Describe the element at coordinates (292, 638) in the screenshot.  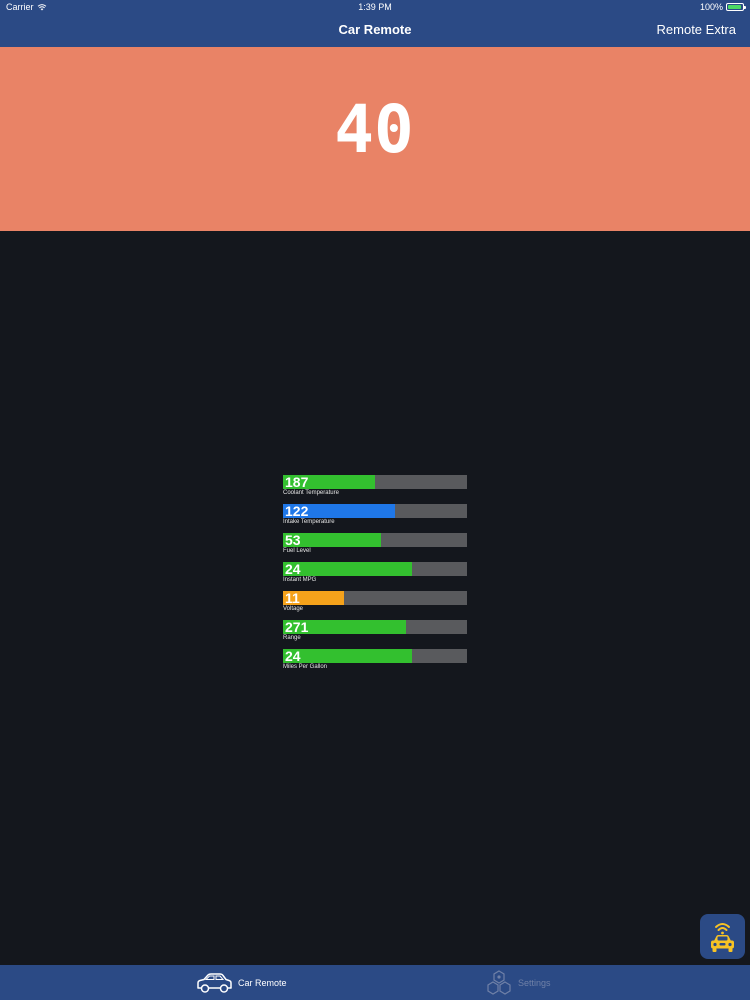
I see `gauge-label: Range` at that location.